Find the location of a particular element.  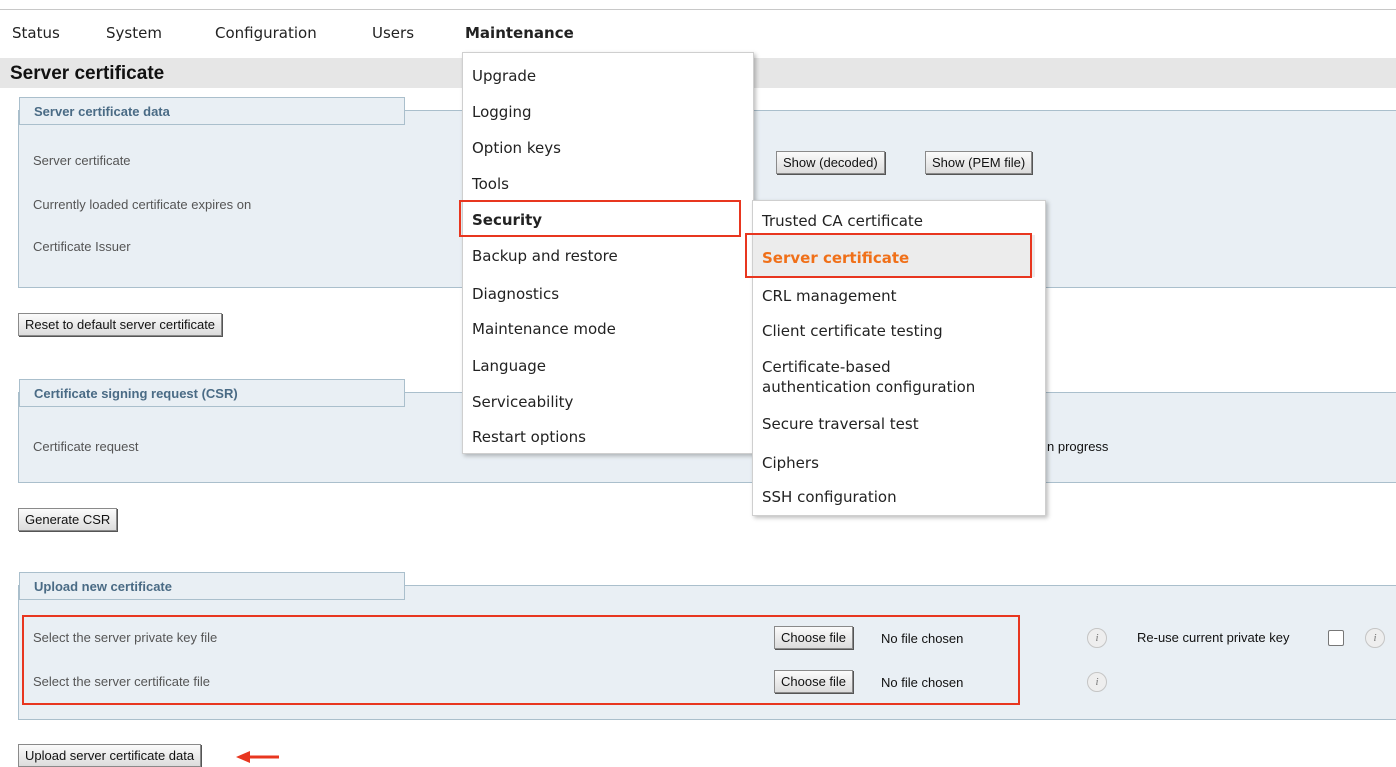

show-pem-button: Show (PEM file) is located at coordinates (979, 162).